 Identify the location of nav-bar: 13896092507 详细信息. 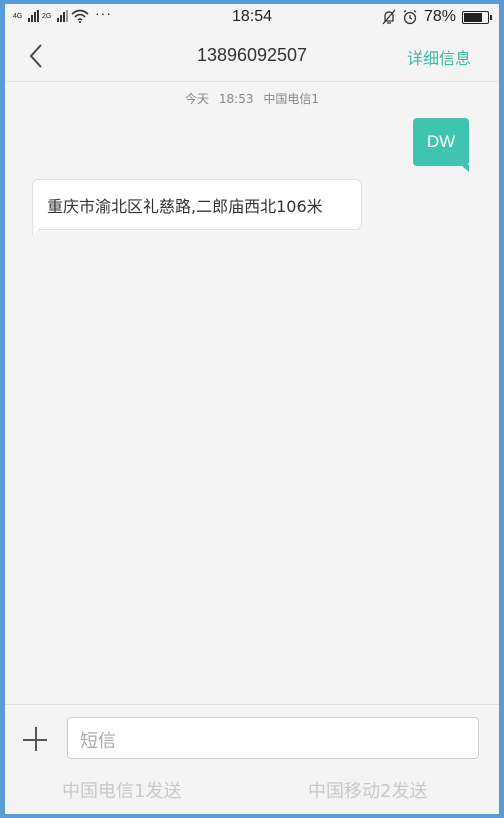
(252, 56).